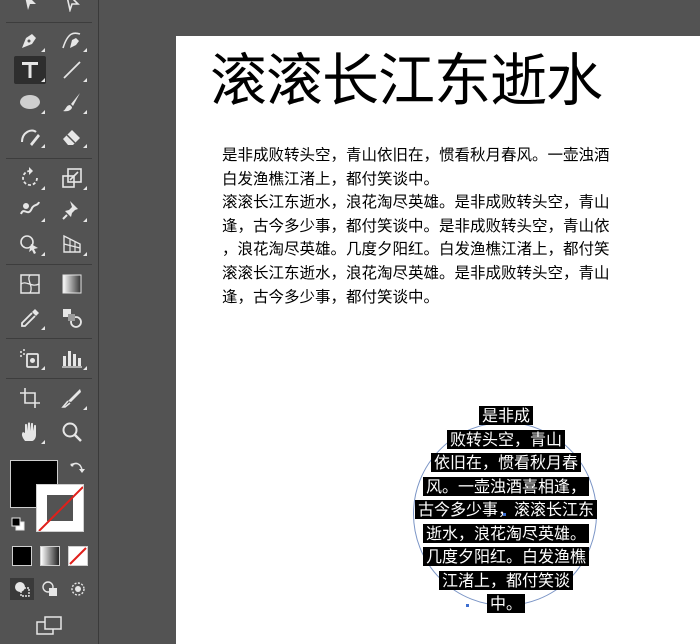  I want to click on sprayer-icon, so click(29, 358).